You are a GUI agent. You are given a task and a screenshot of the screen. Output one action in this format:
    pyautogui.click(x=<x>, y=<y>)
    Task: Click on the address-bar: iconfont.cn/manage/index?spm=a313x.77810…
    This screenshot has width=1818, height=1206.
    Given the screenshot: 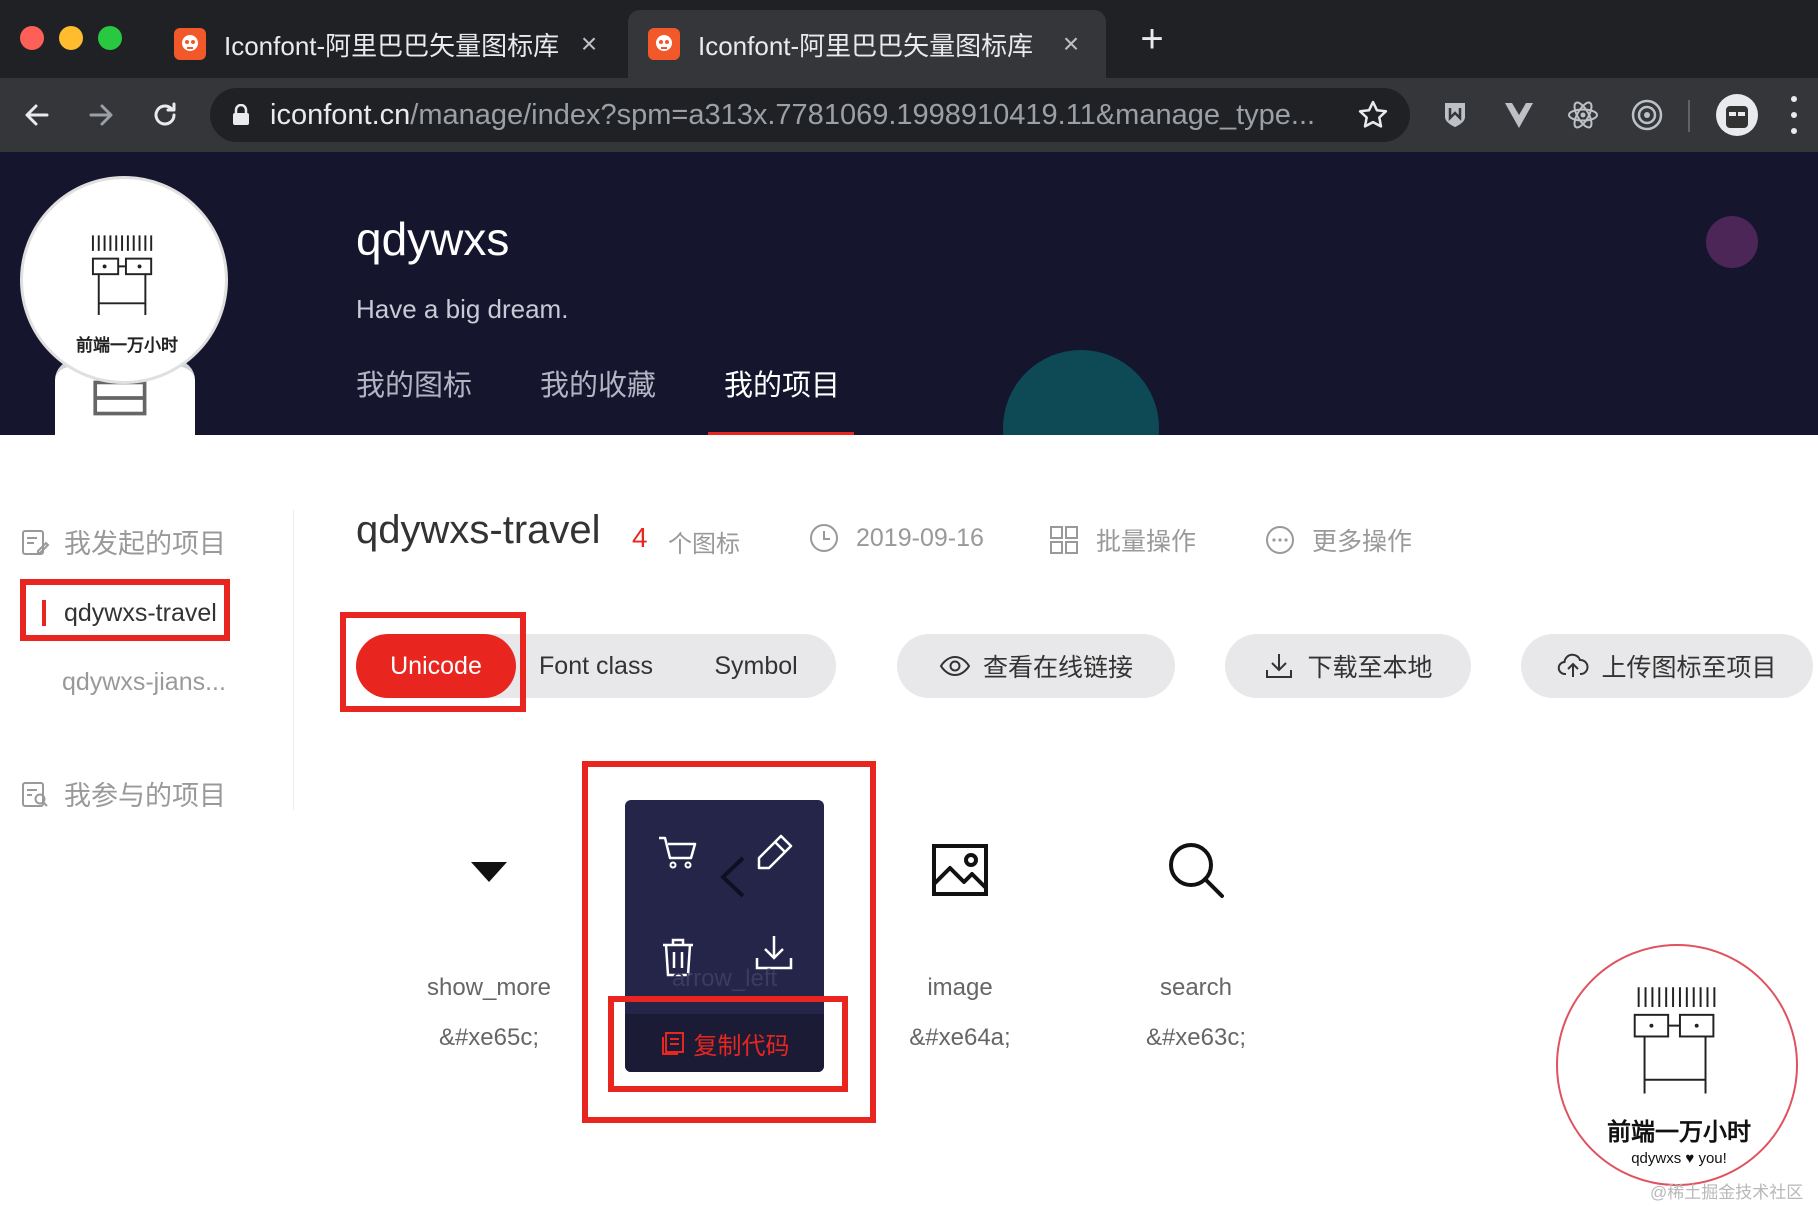 What is the action you would take?
    pyautogui.click(x=810, y=115)
    